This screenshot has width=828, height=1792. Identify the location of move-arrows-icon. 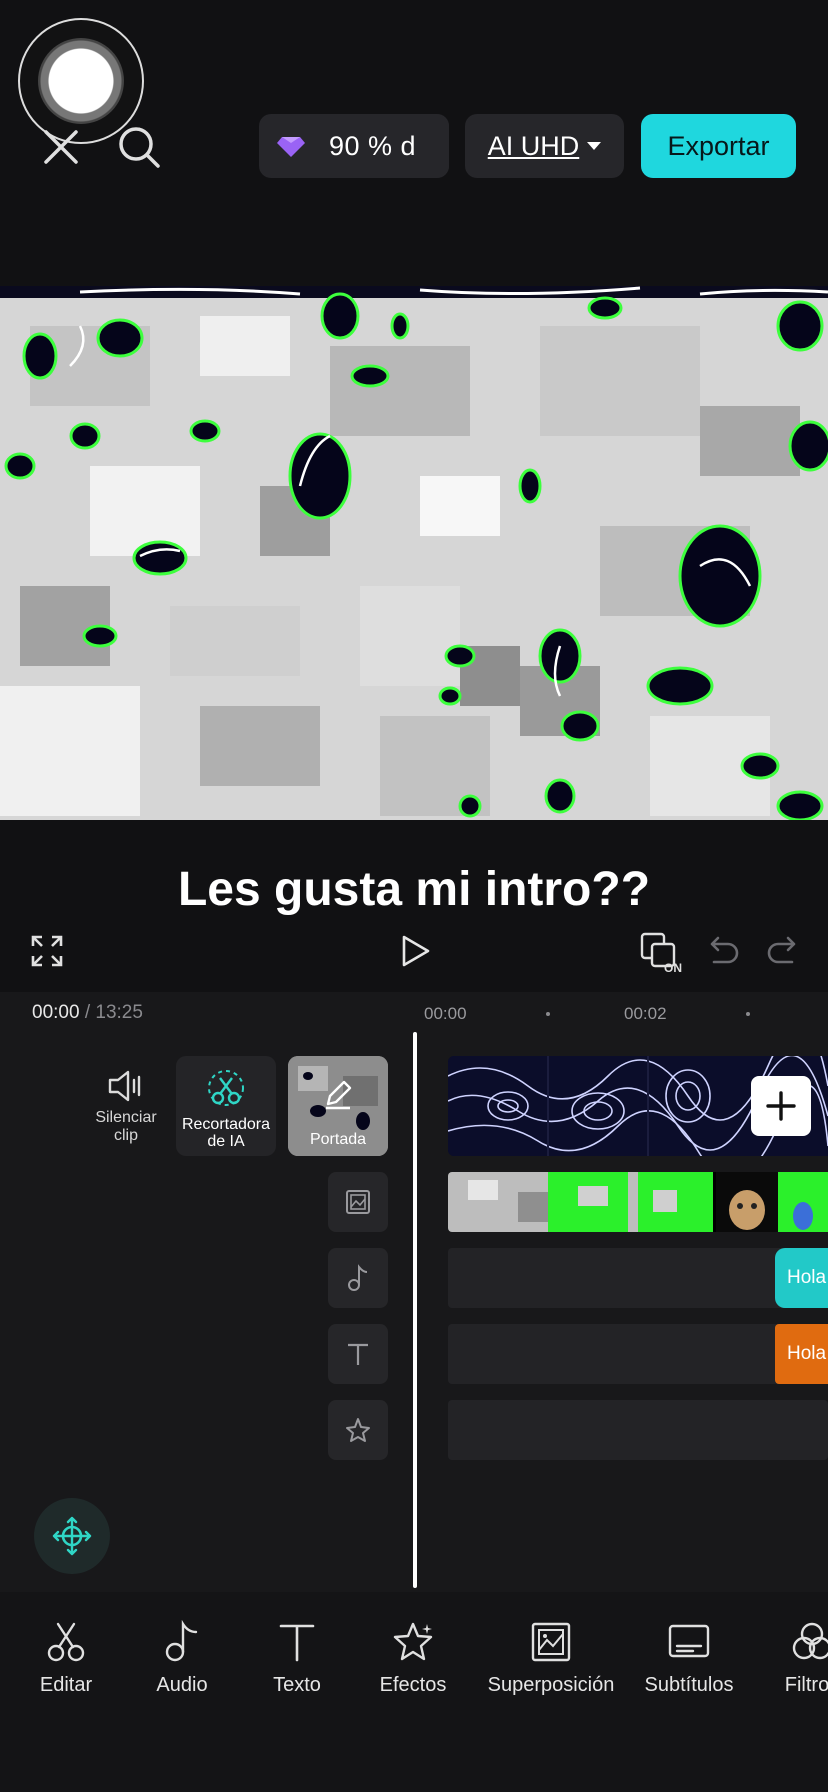
(72, 1536).